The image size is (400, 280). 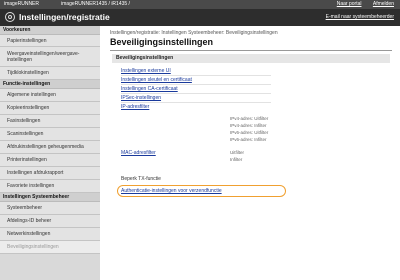 I want to click on sidebar-item-timer: Tijdklokinstellingen, so click(x=50, y=73).